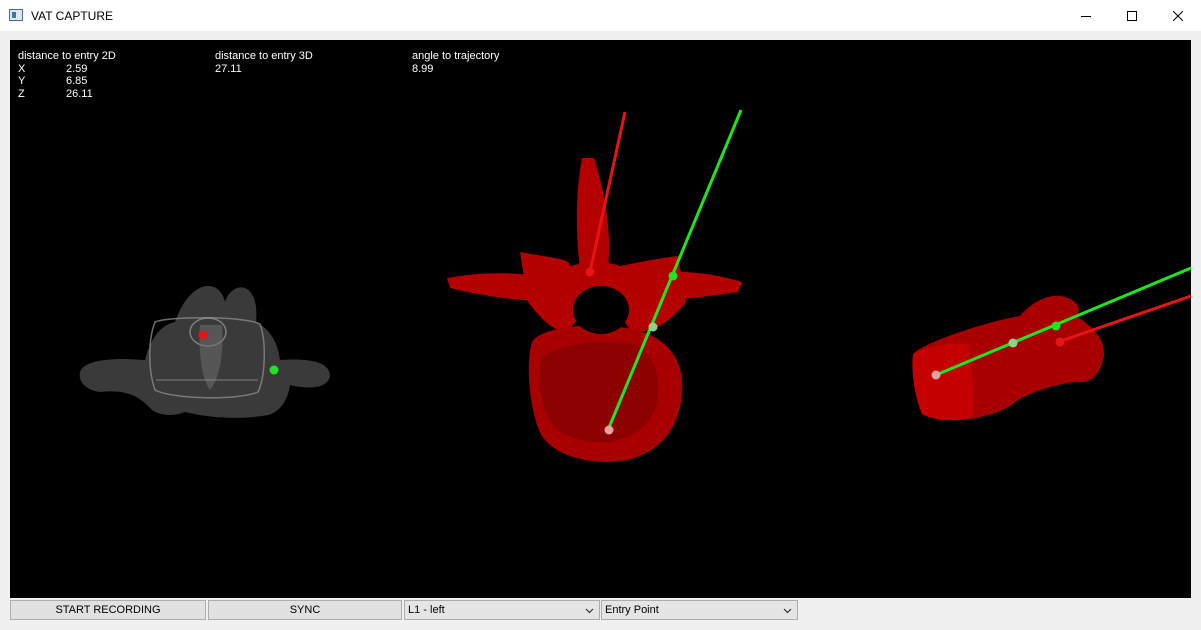 The image size is (1201, 630). What do you see at coordinates (228, 68) in the screenshot?
I see `distance-3d-value: 27.11` at bounding box center [228, 68].